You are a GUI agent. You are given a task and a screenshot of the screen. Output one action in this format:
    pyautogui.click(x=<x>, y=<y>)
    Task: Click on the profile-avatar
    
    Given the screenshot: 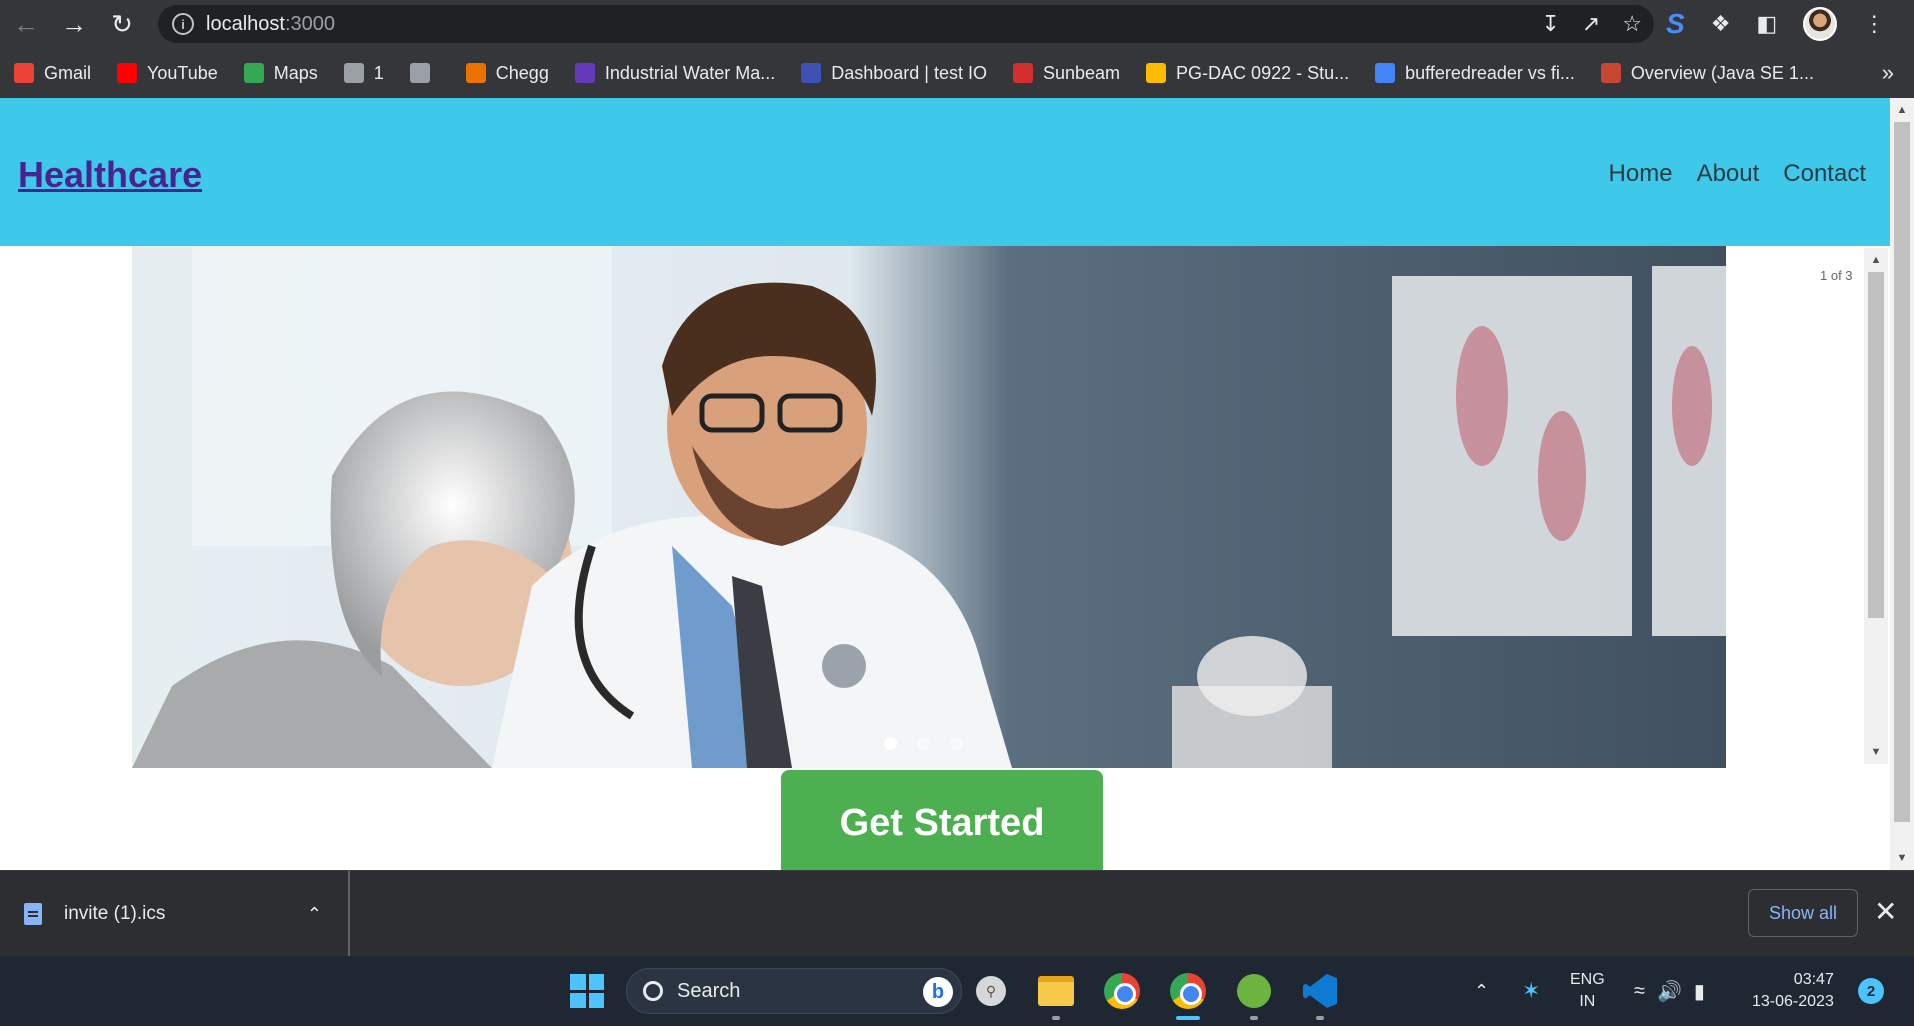 What is the action you would take?
    pyautogui.click(x=1820, y=24)
    